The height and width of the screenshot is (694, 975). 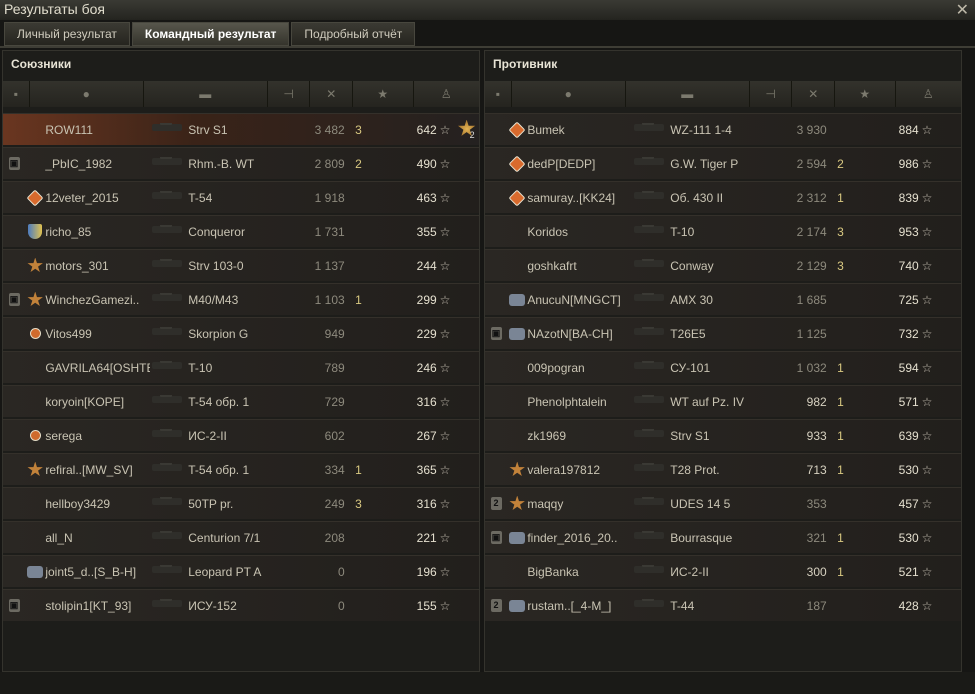 I want to click on player-name: all_N, so click(x=97, y=538).